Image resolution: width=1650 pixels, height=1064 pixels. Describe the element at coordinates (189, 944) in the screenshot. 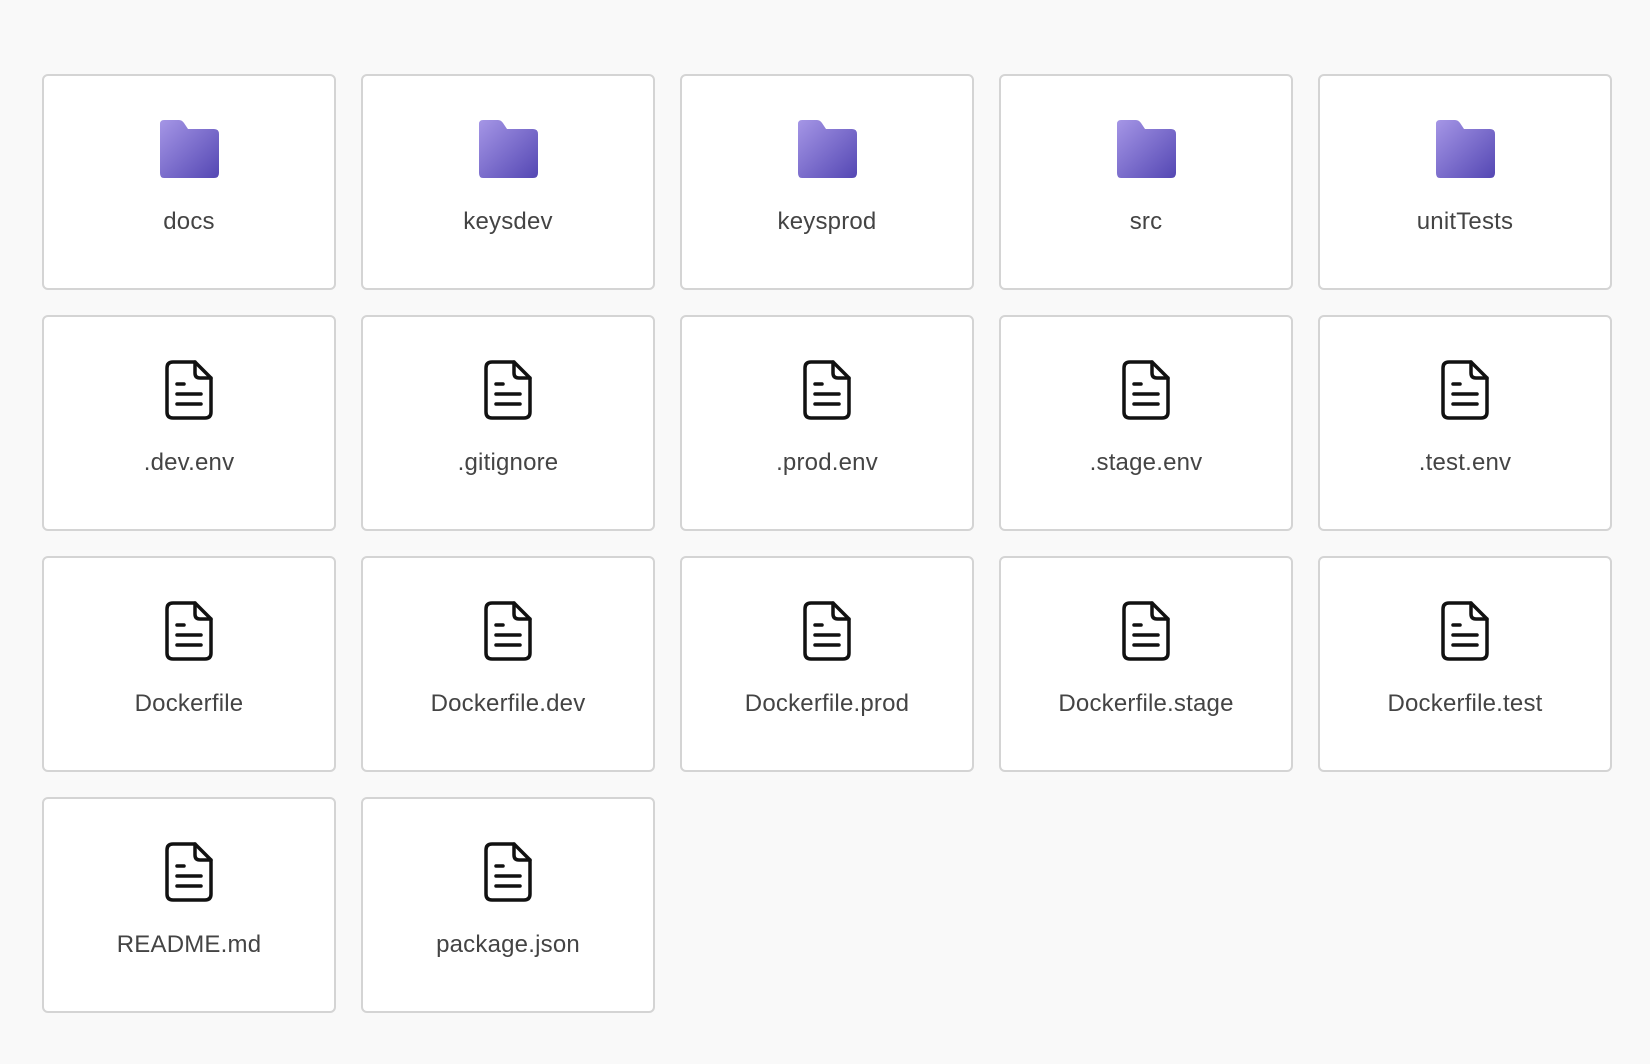

I see `item-name: README.md` at that location.